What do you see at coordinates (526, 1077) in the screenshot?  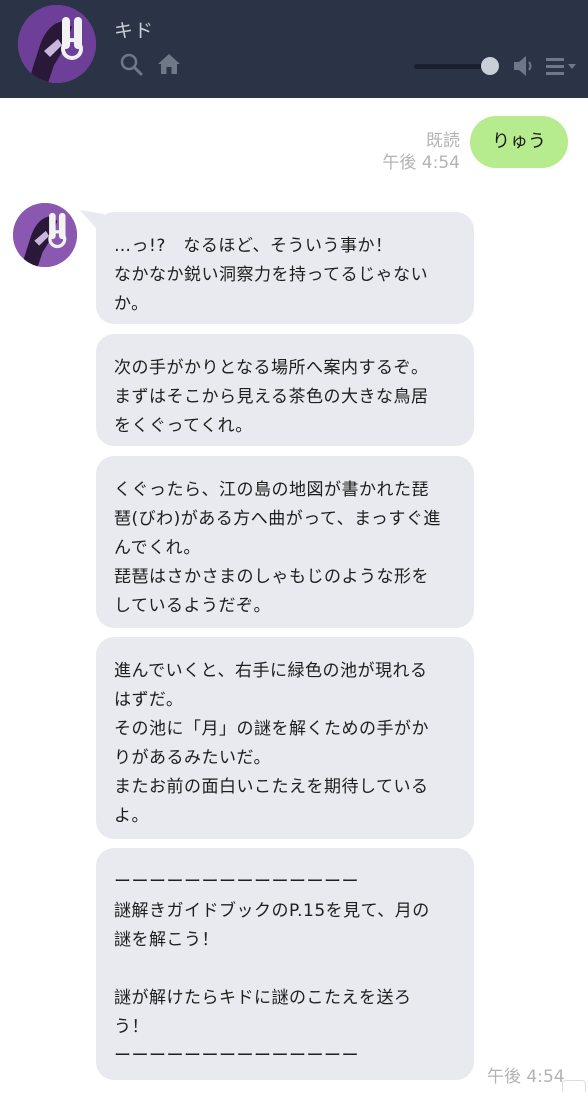 I see `incoming-timestamp: 午後 4:54` at bounding box center [526, 1077].